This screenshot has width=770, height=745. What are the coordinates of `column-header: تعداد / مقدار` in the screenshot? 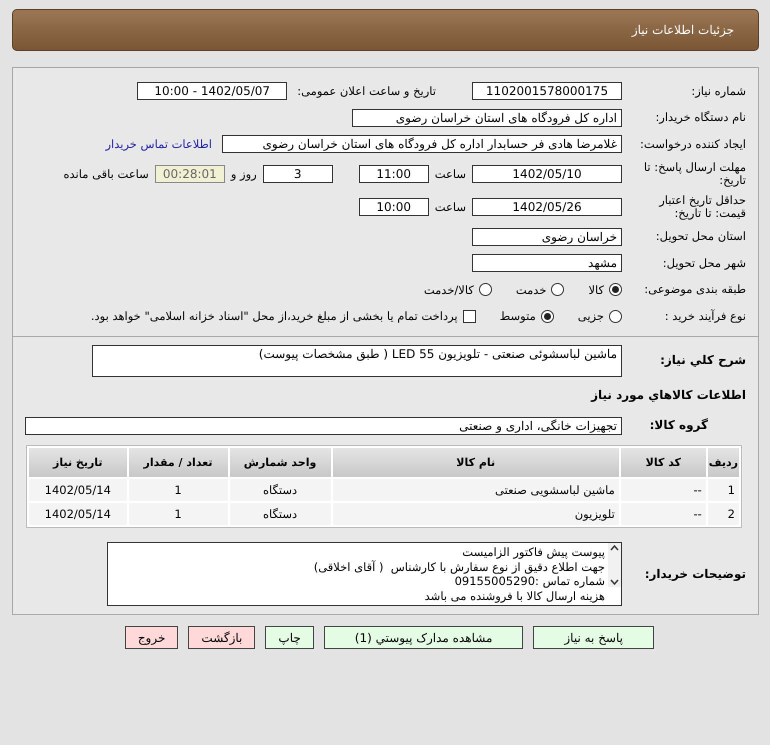 It's located at (178, 462).